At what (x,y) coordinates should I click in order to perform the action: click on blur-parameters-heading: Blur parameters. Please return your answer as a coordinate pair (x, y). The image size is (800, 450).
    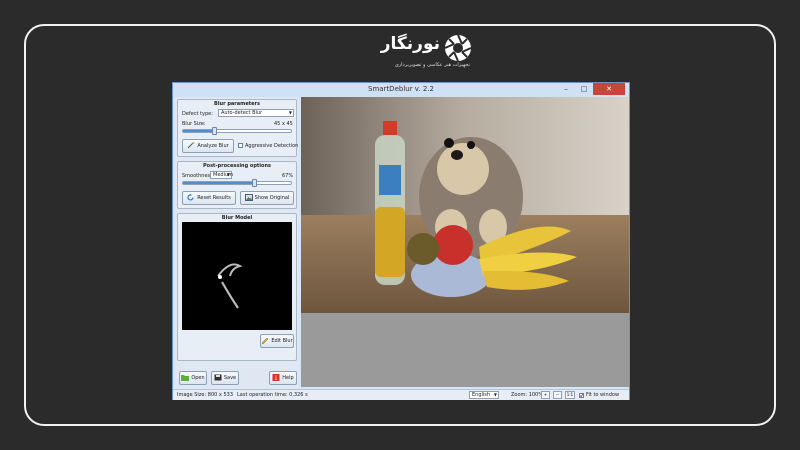
    Looking at the image, I should click on (237, 104).